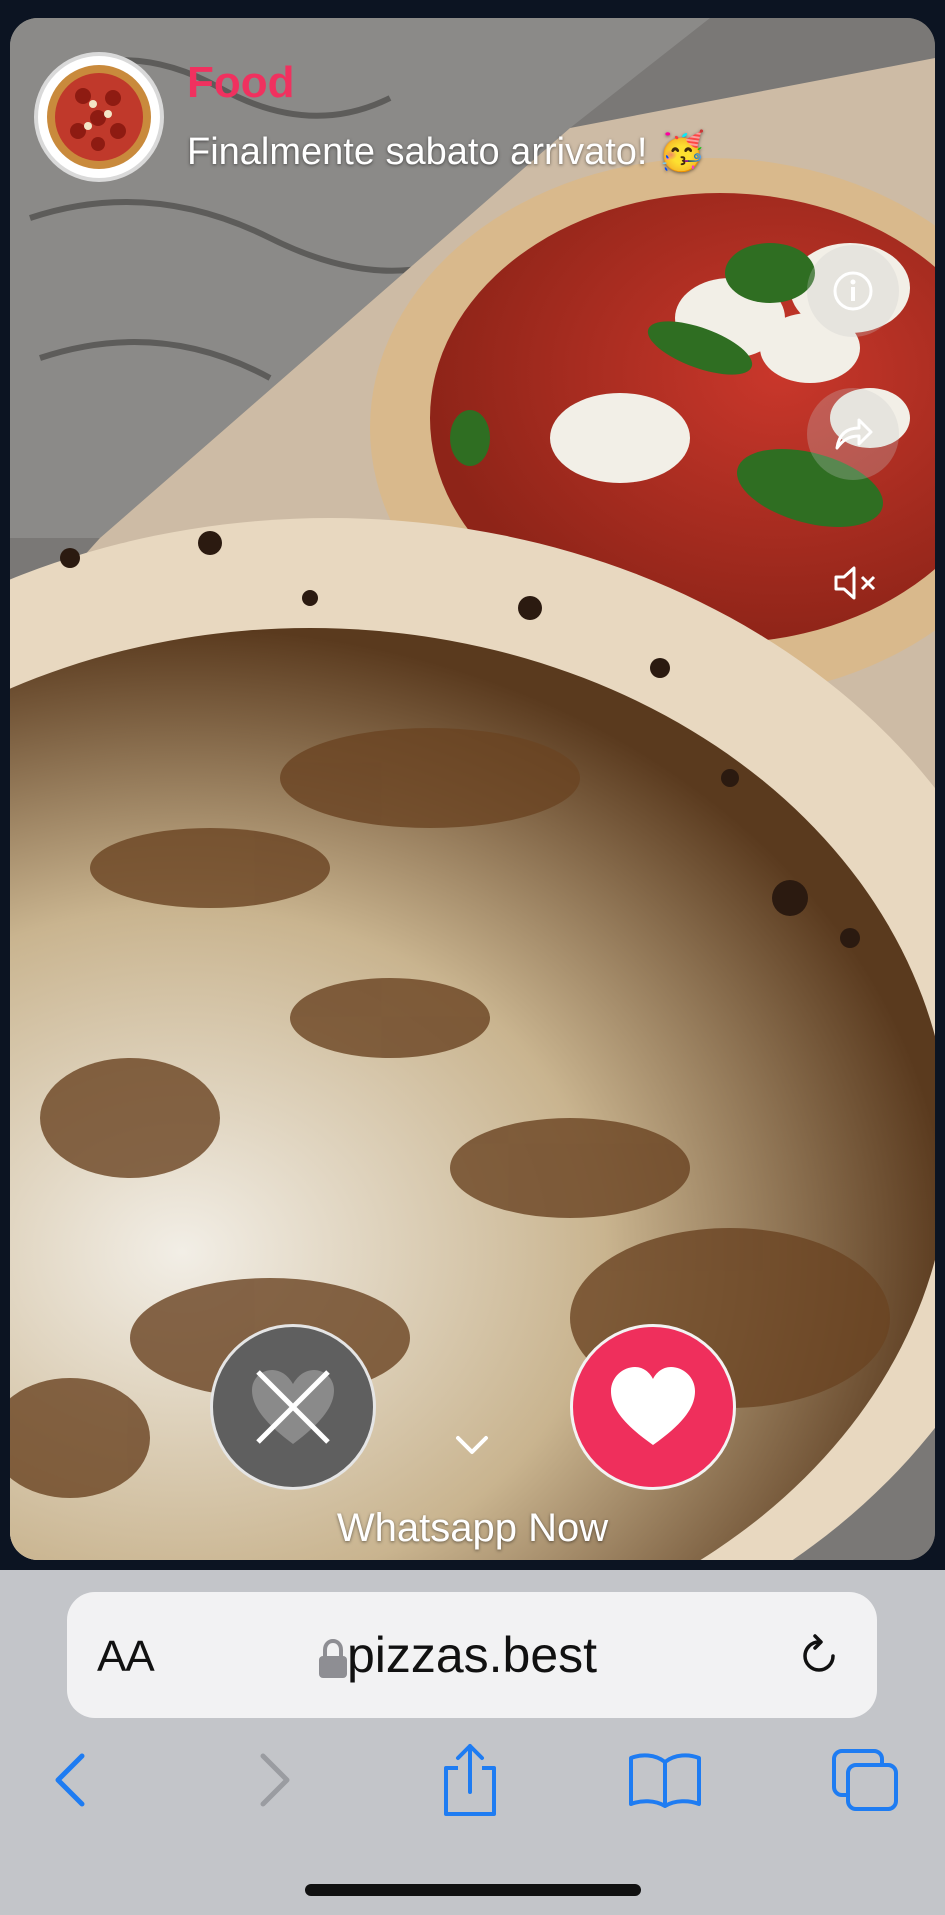  I want to click on back-button, so click(70, 1780).